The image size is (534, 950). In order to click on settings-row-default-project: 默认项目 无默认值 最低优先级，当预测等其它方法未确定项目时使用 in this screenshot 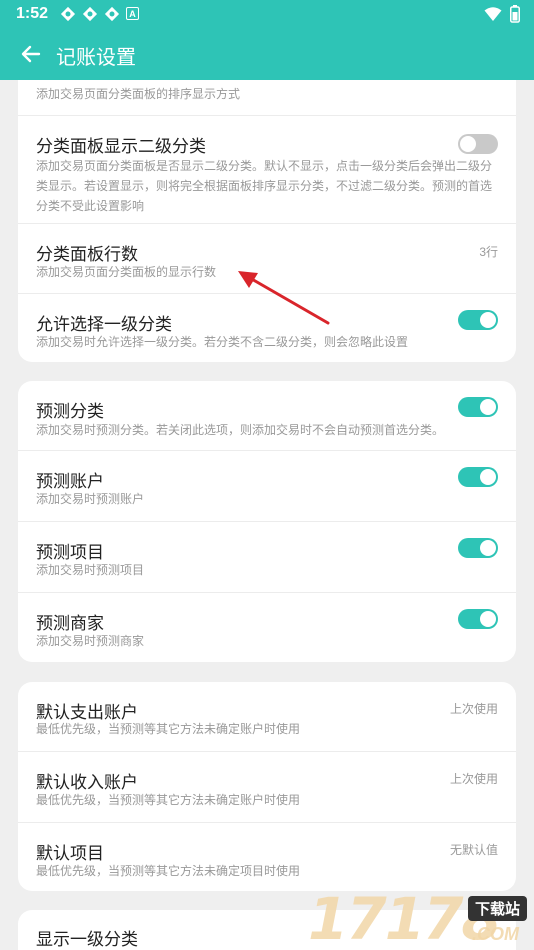, I will do `click(267, 857)`.